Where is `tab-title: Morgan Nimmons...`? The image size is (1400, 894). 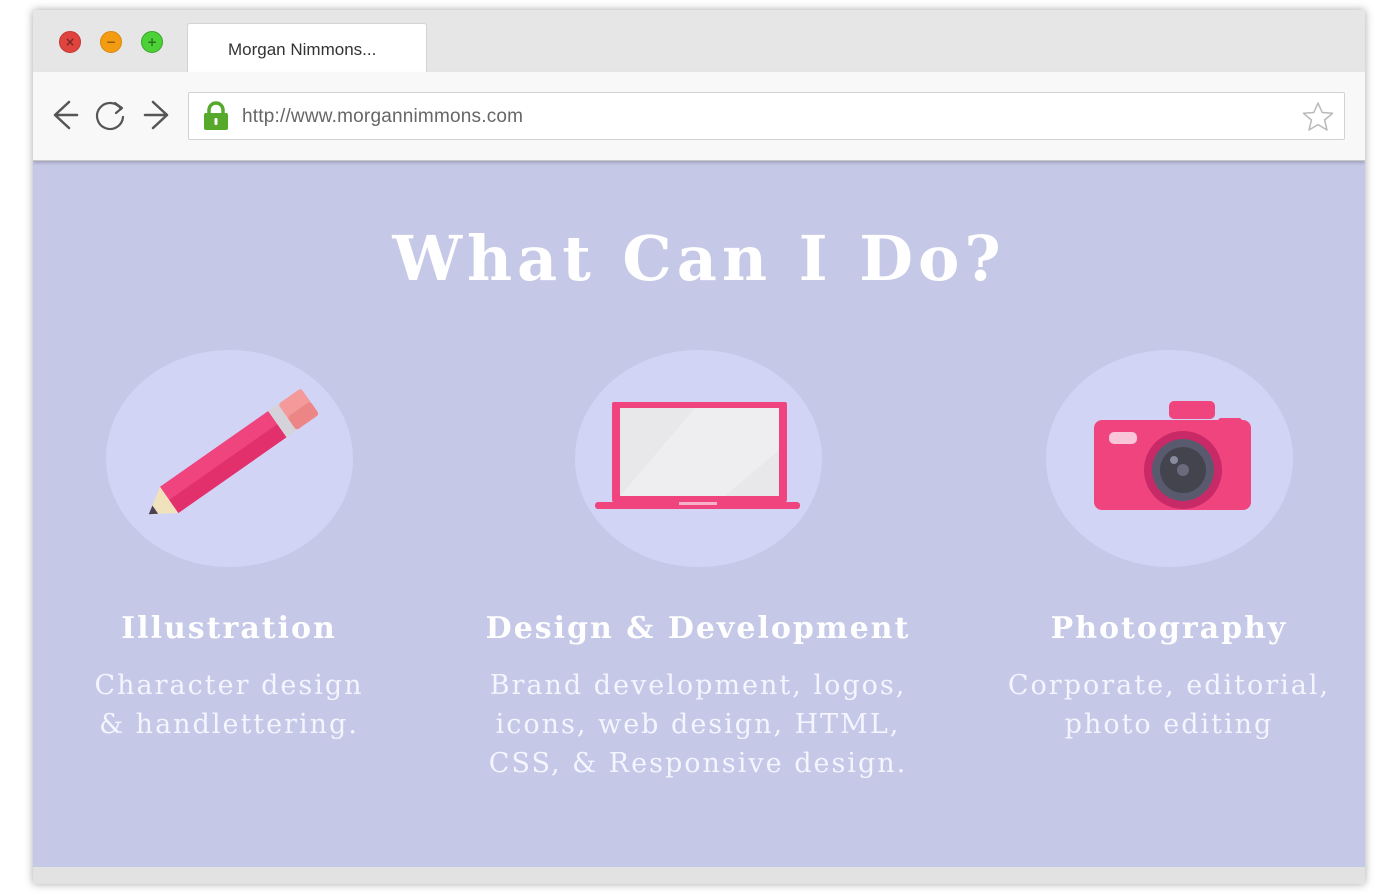 tab-title: Morgan Nimmons... is located at coordinates (302, 49).